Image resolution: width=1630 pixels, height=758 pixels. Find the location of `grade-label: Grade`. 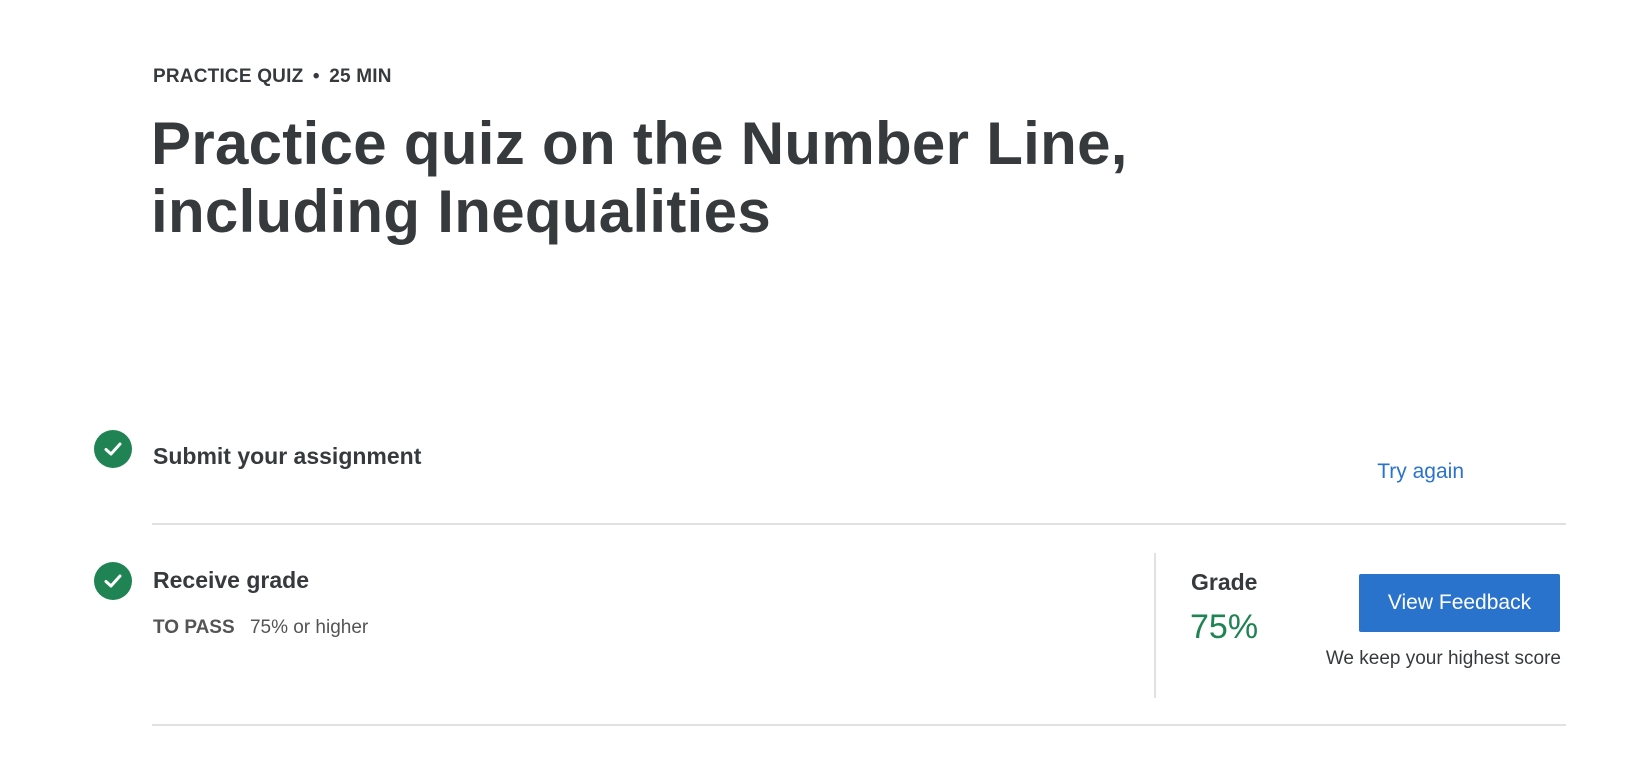

grade-label: Grade is located at coordinates (1224, 582).